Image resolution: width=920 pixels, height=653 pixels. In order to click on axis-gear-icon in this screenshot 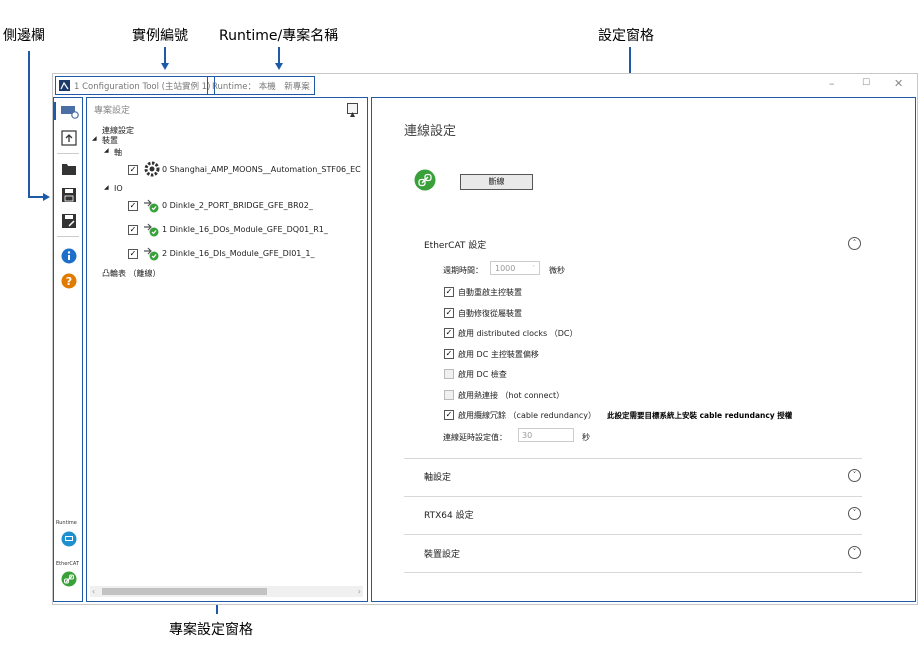, I will do `click(152, 171)`.